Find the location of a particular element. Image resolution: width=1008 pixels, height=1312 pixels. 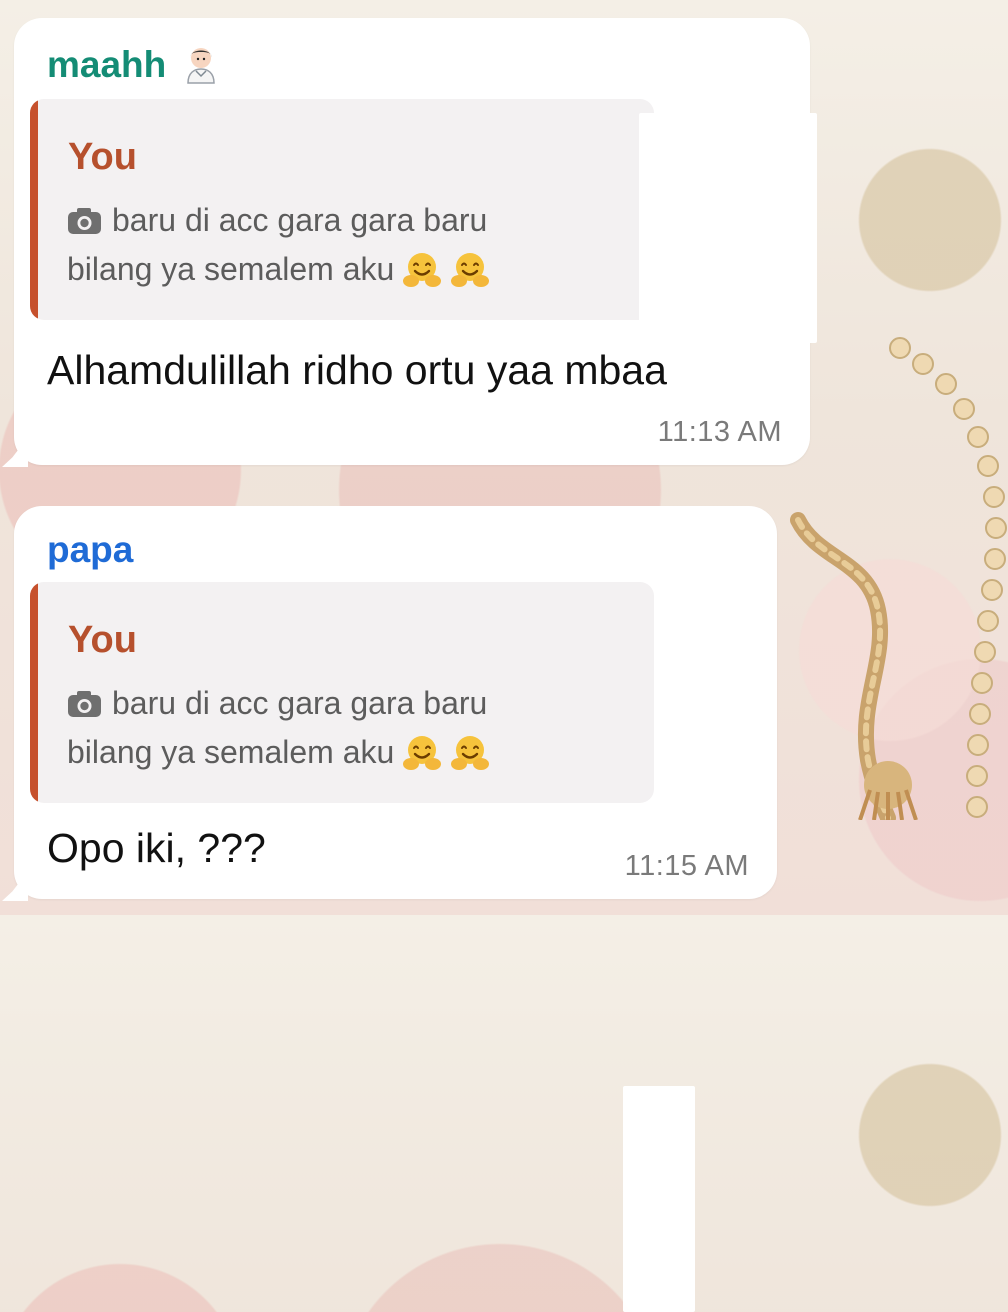

decorative-rope-background is located at coordinates (854, 666).